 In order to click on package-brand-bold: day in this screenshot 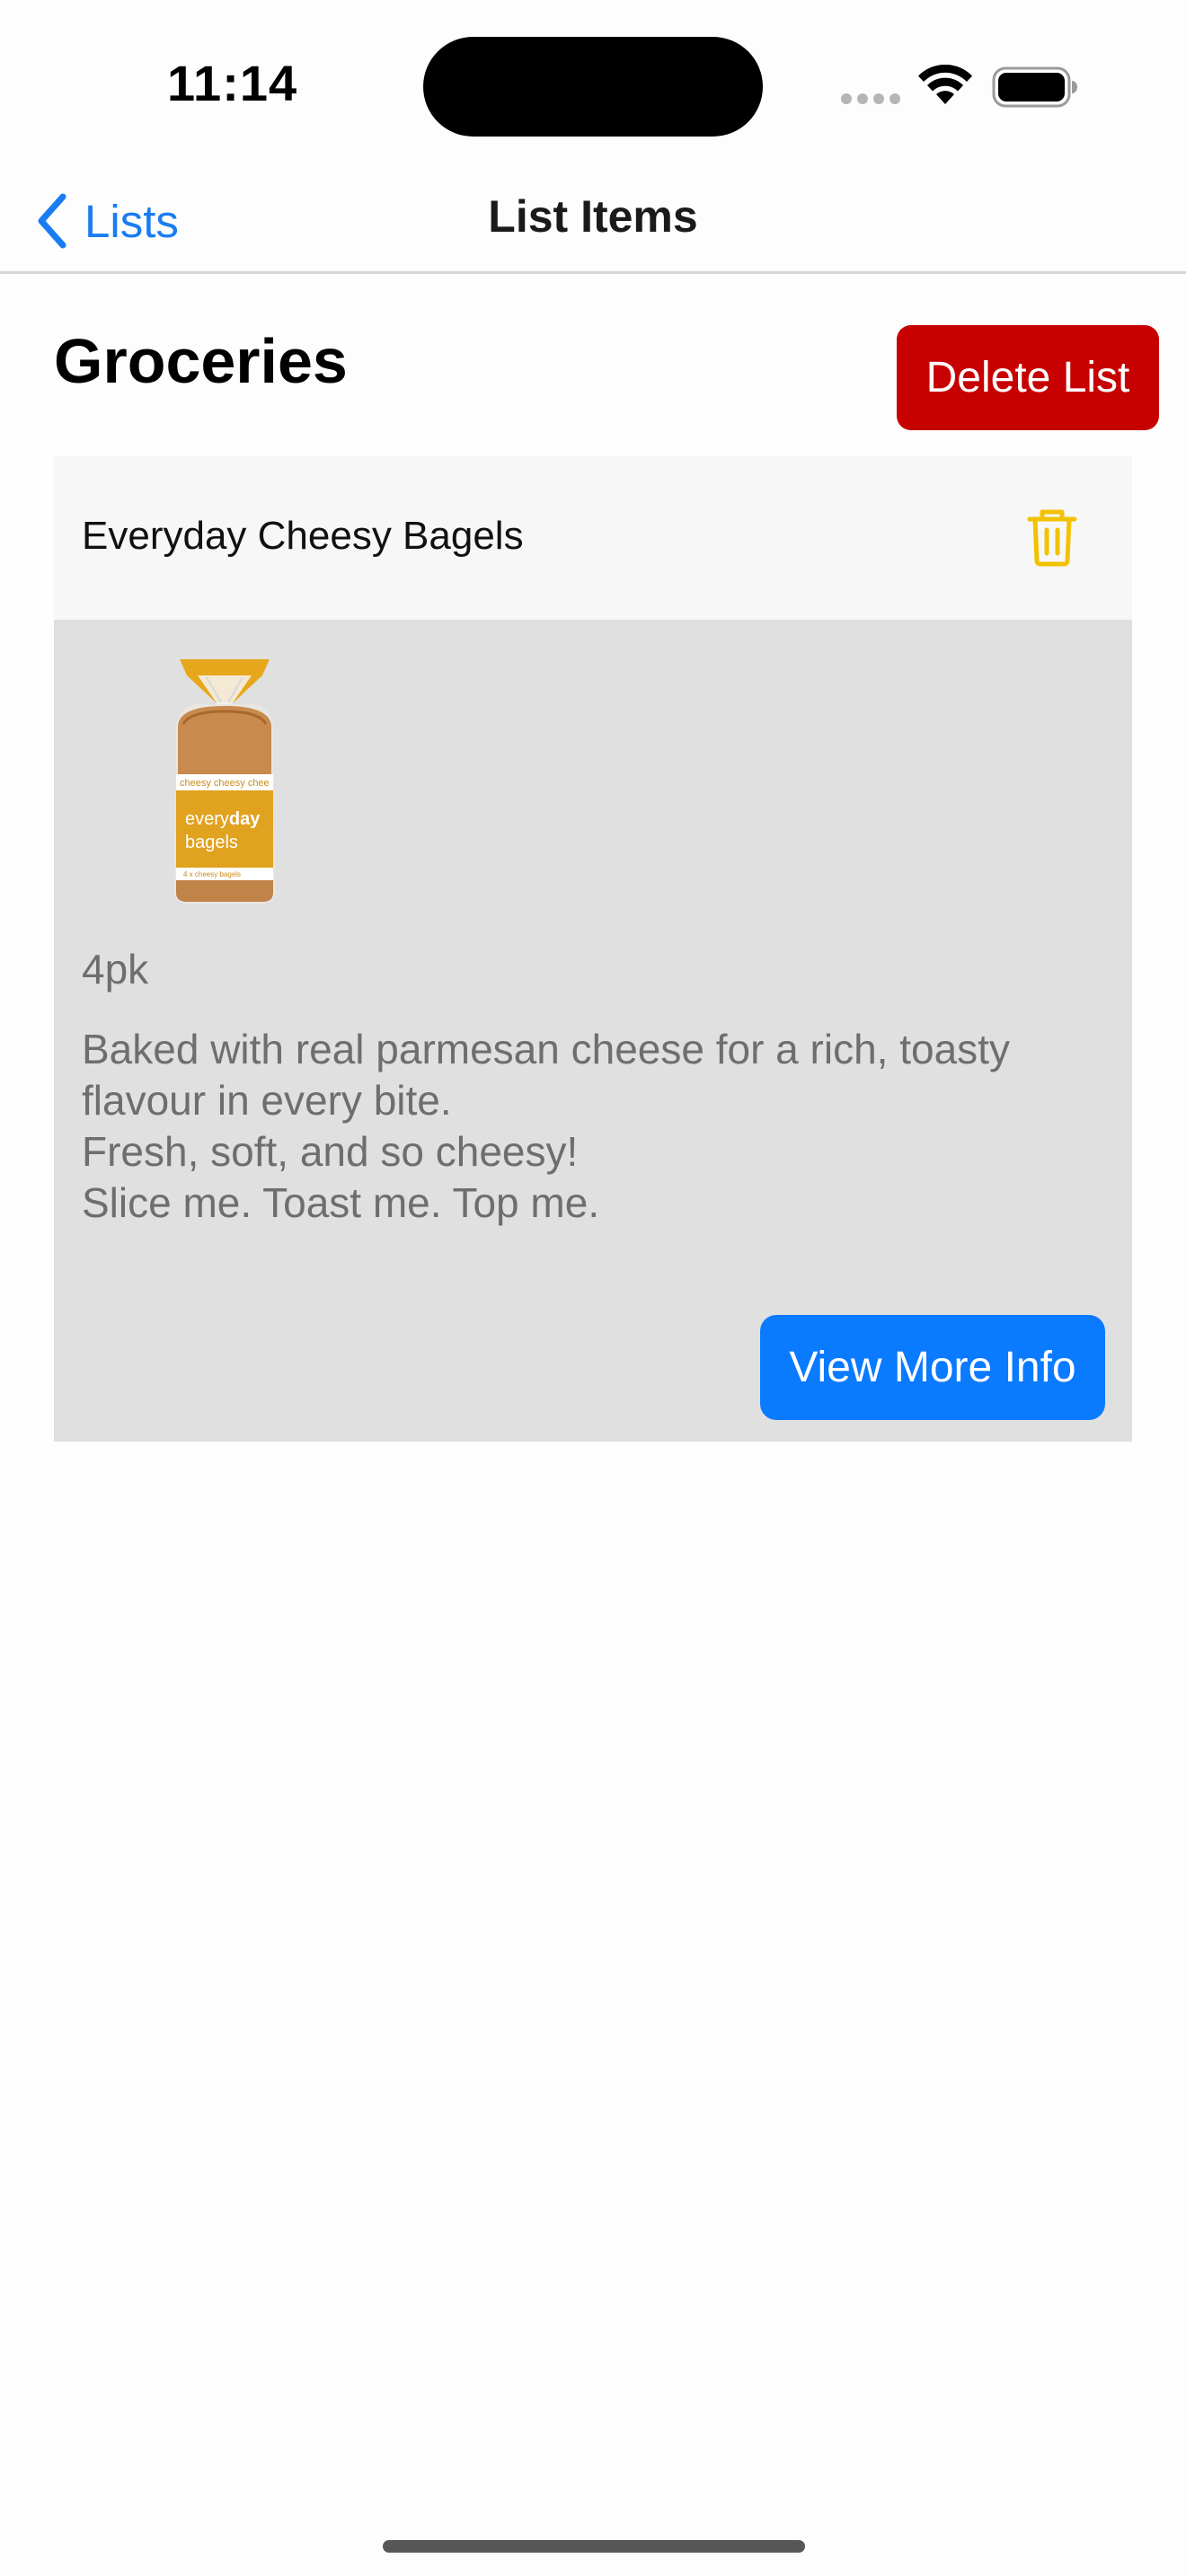, I will do `click(245, 819)`.